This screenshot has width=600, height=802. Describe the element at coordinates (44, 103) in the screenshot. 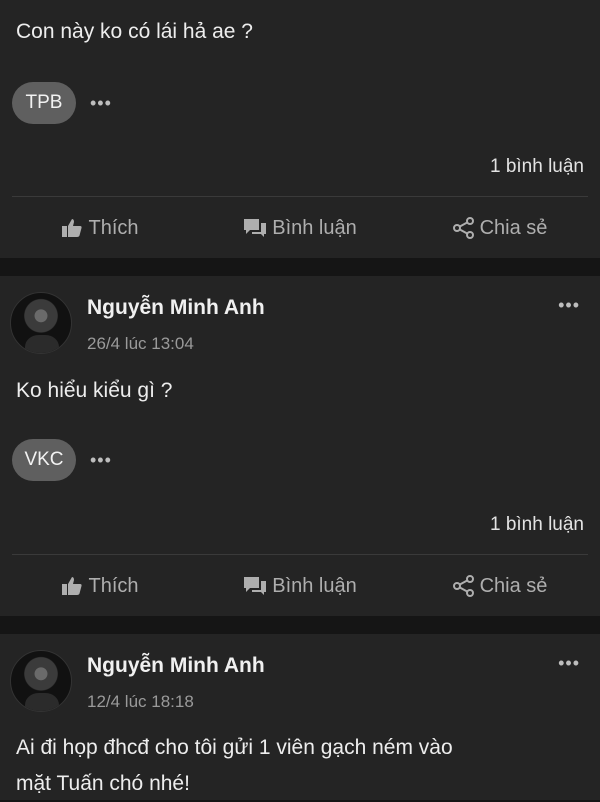

I see `reactor-avatar-chip: TPB` at that location.